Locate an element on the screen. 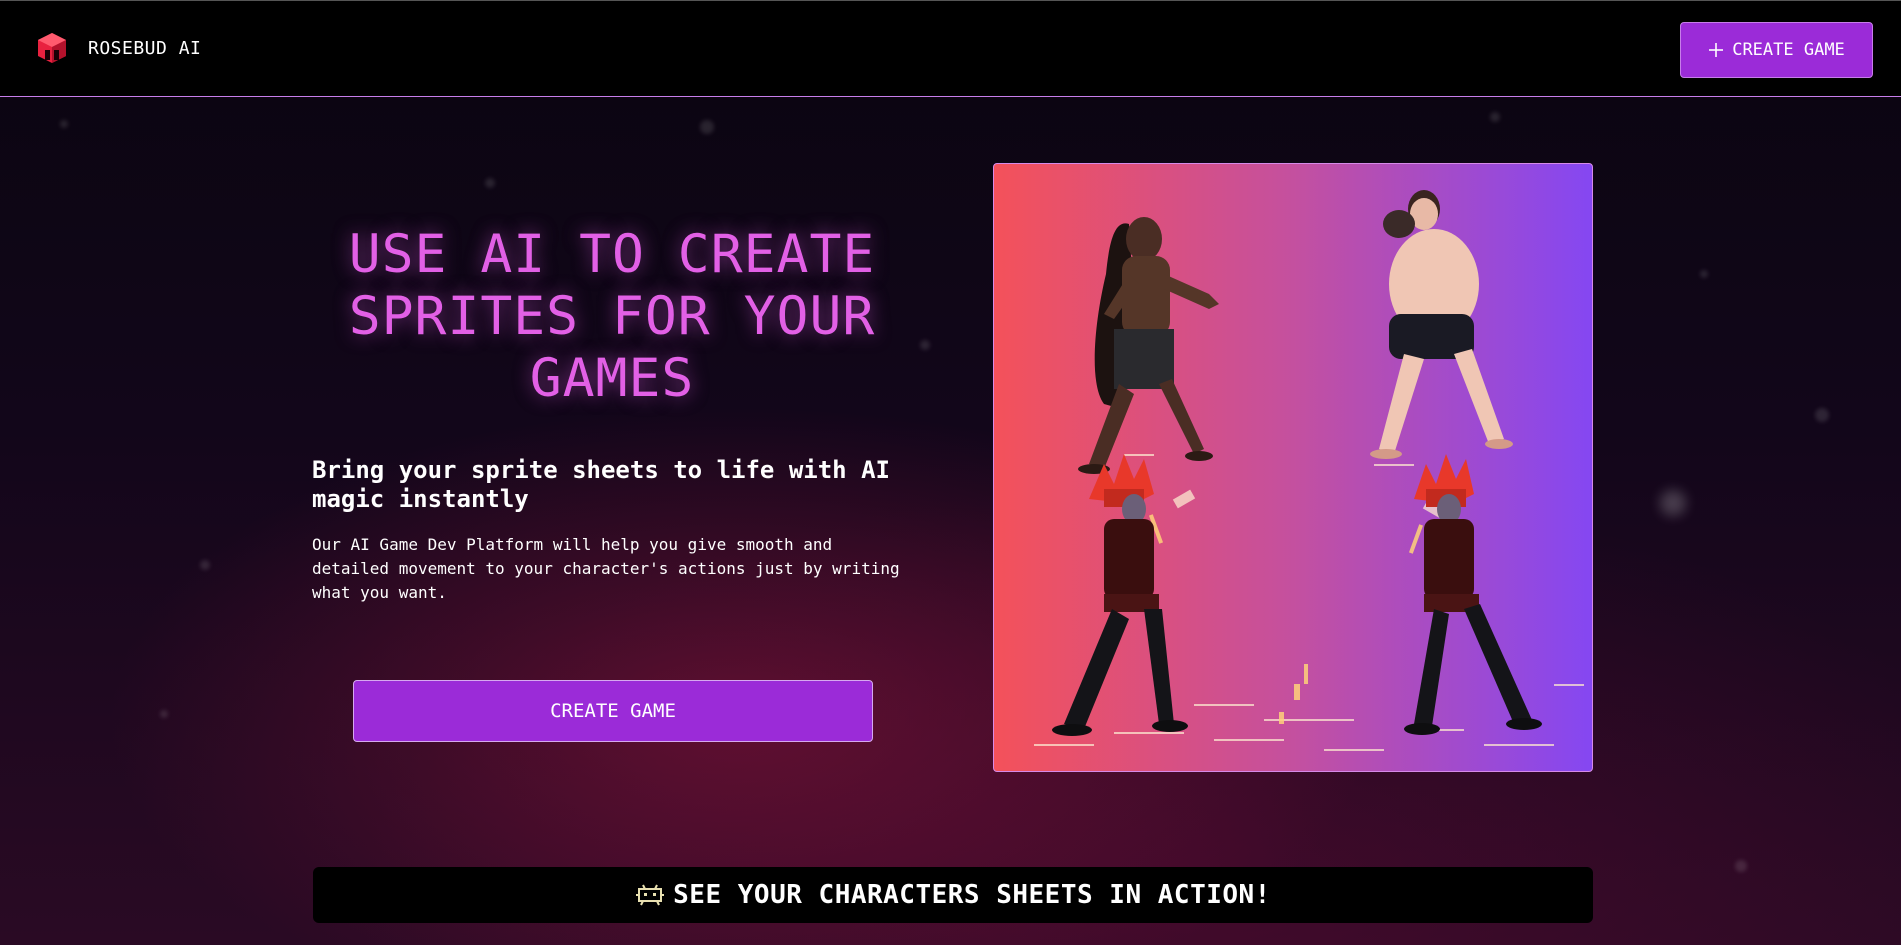 The height and width of the screenshot is (945, 1901). hero-title: USE AI TO CREATE SPRITES FOR YOUR GAMES is located at coordinates (612, 316).